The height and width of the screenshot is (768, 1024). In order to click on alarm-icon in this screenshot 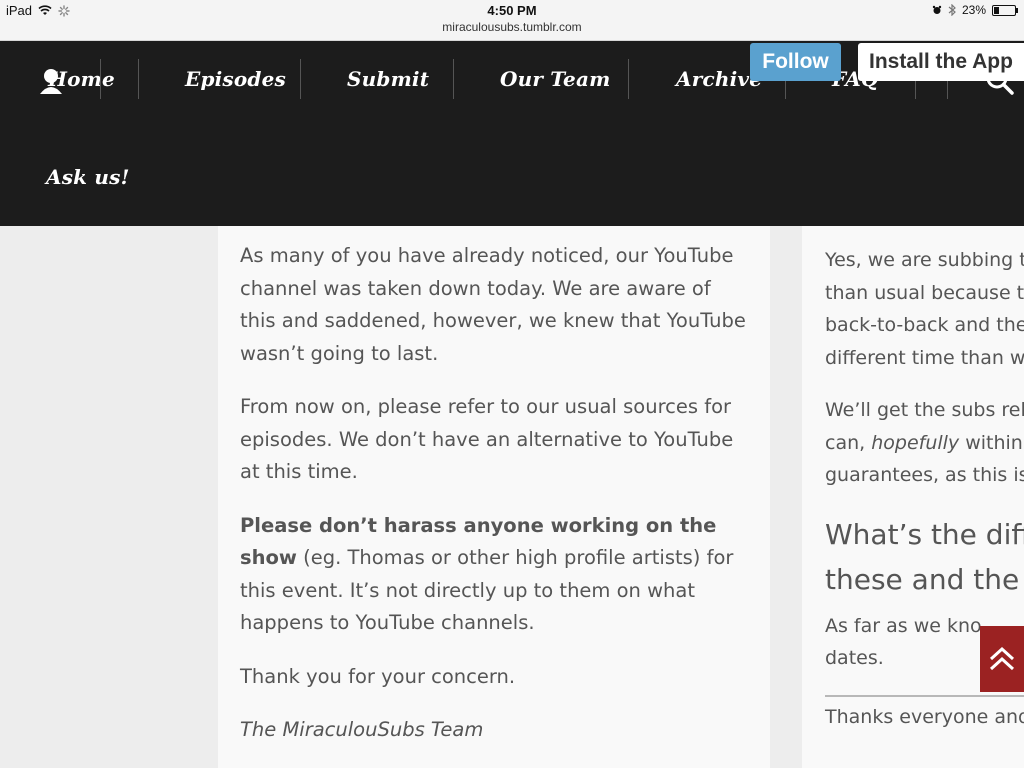, I will do `click(937, 9)`.